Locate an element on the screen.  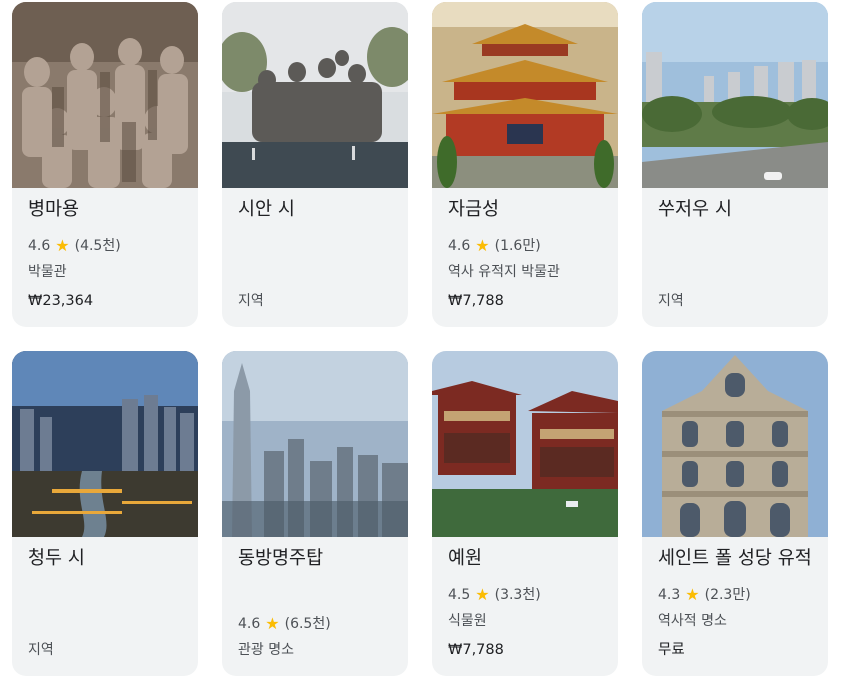
yu-garden-photo is located at coordinates (525, 444).